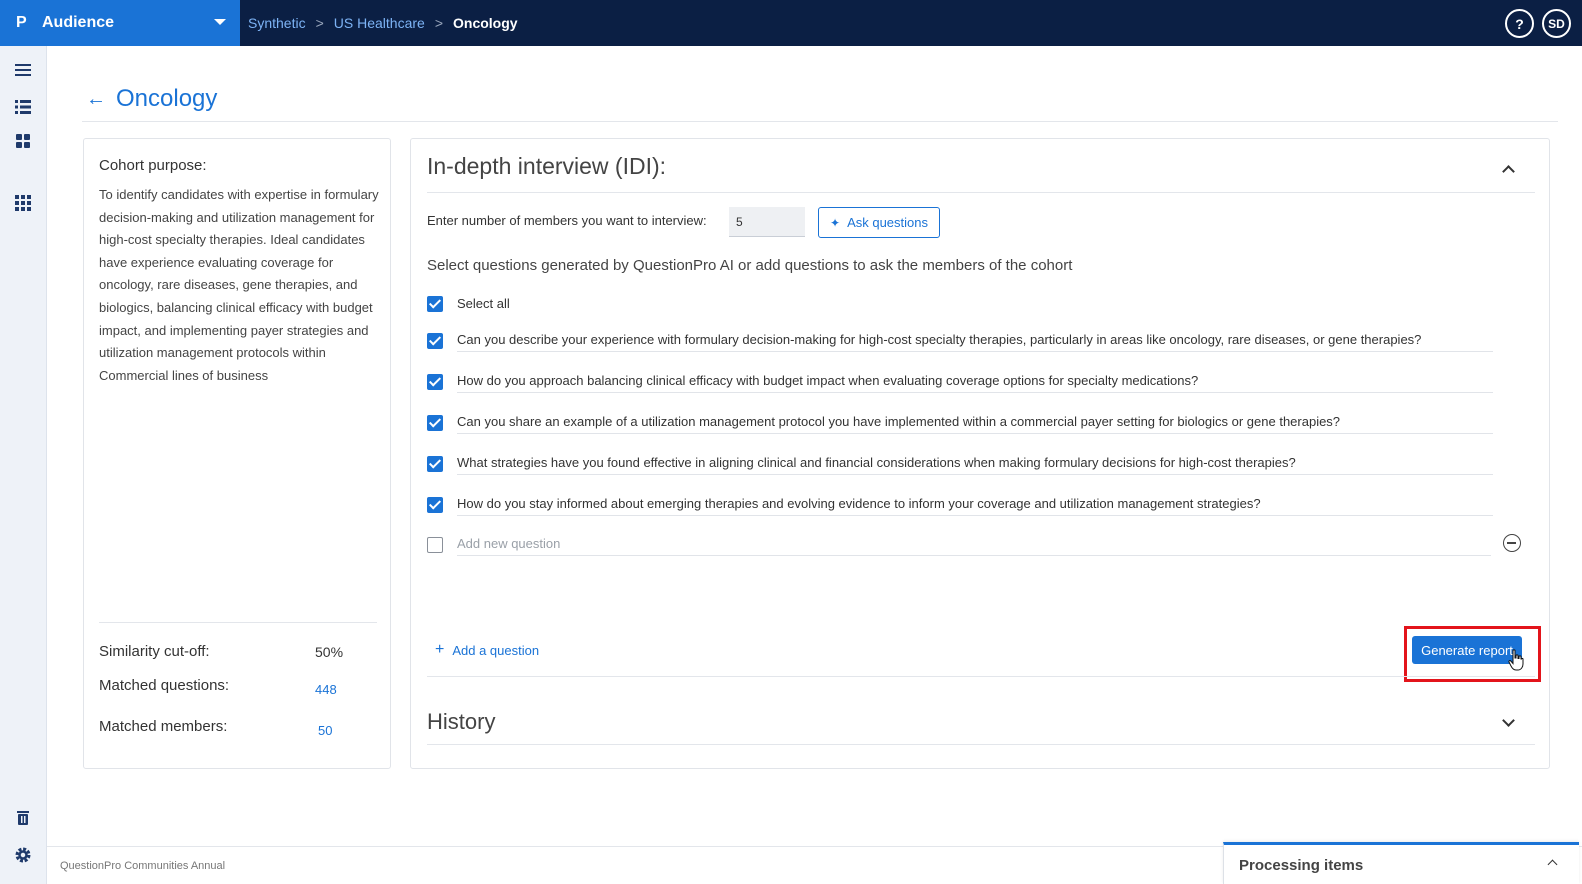 The image size is (1582, 884). Describe the element at coordinates (120, 23) in the screenshot. I see `app-switcher: P Audience` at that location.